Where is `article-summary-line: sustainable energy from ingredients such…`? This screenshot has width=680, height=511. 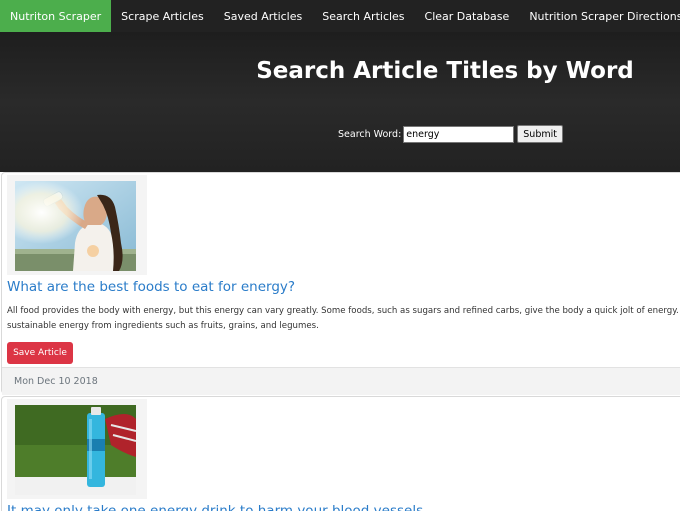 article-summary-line: sustainable energy from ingredients such… is located at coordinates (163, 326).